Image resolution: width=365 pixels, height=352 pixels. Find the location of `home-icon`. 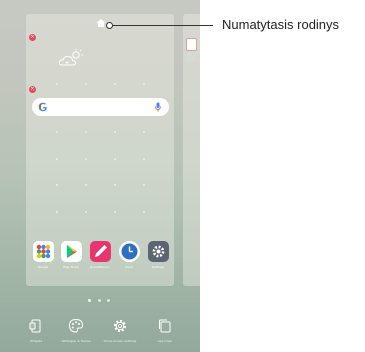

home-icon is located at coordinates (101, 23).